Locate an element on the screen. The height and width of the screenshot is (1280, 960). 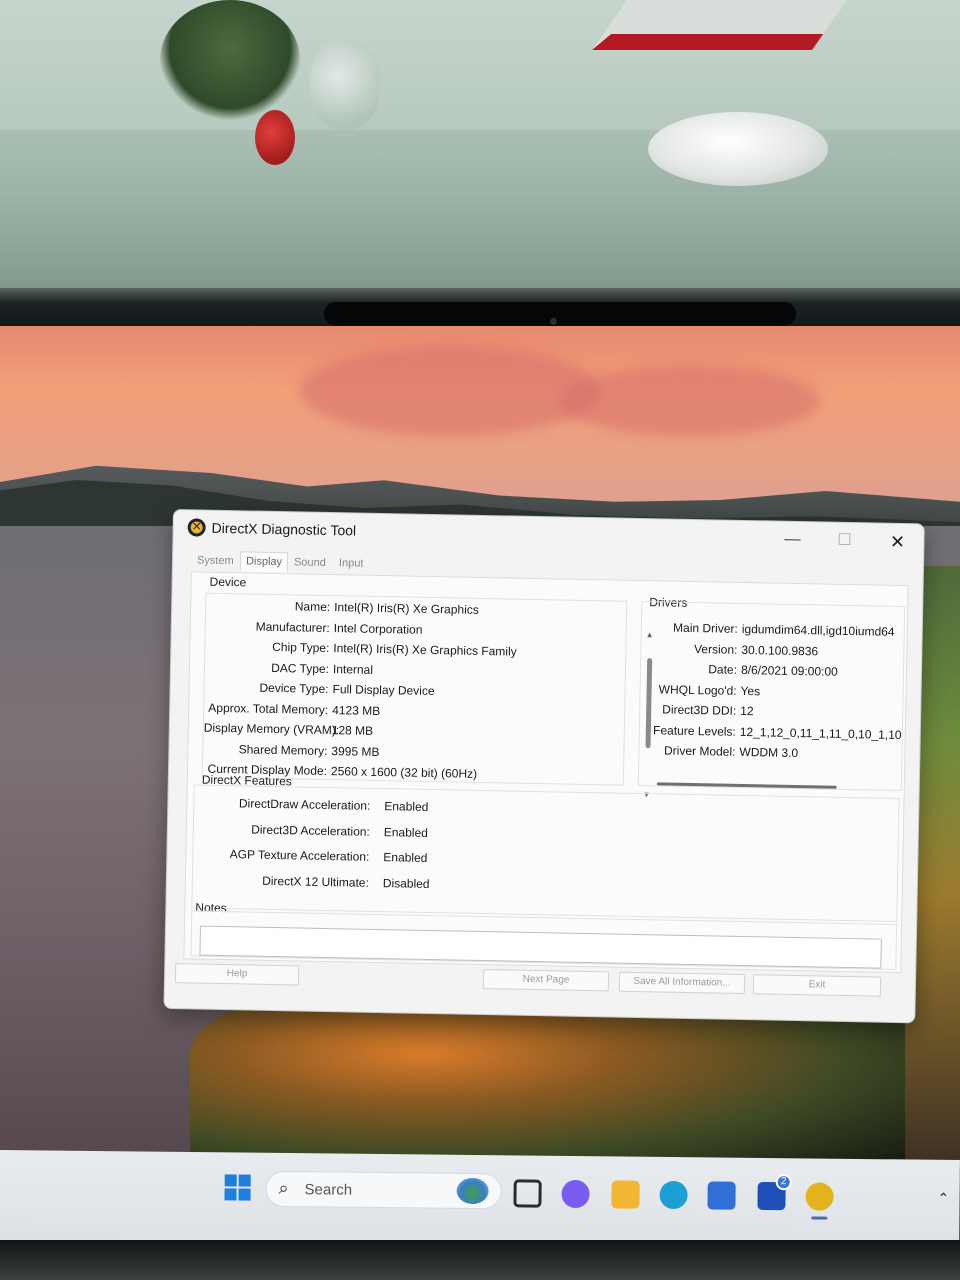
feature-row-label: Direct3D Acceleration: is located at coordinates (310, 830).